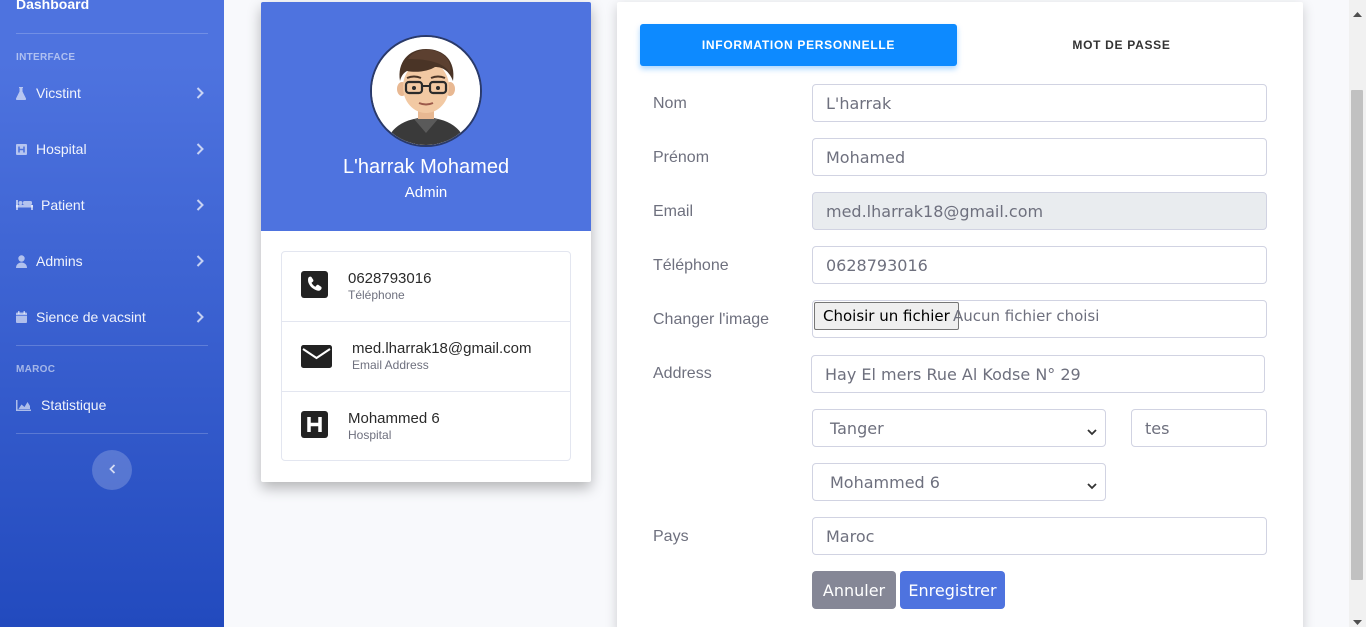 The image size is (1366, 627). What do you see at coordinates (61, 149) in the screenshot?
I see `sidebar-item-label: Hospital` at bounding box center [61, 149].